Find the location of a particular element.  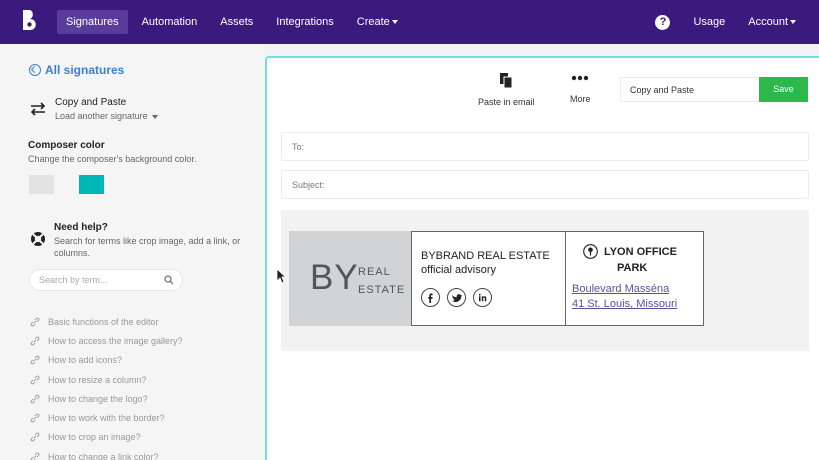

help-link-label: How to change a link color? is located at coordinates (103, 455).